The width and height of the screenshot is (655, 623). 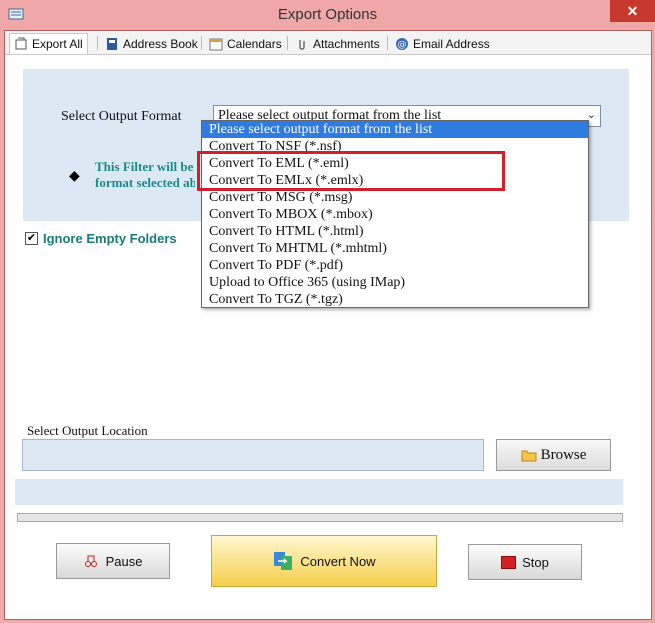 What do you see at coordinates (351, 171) in the screenshot?
I see `highlight-box` at bounding box center [351, 171].